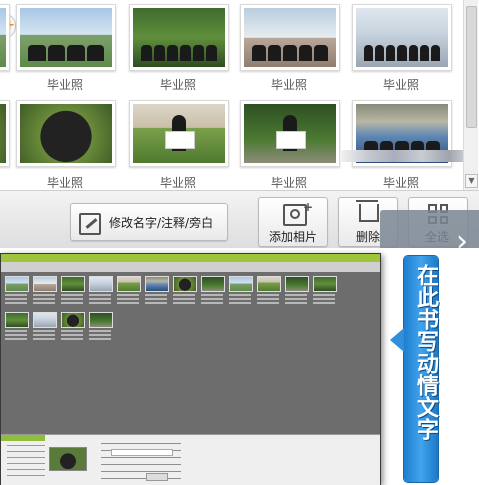 The height and width of the screenshot is (485, 479). What do you see at coordinates (293, 222) in the screenshot?
I see `add-photo-button: + 添加相片` at bounding box center [293, 222].